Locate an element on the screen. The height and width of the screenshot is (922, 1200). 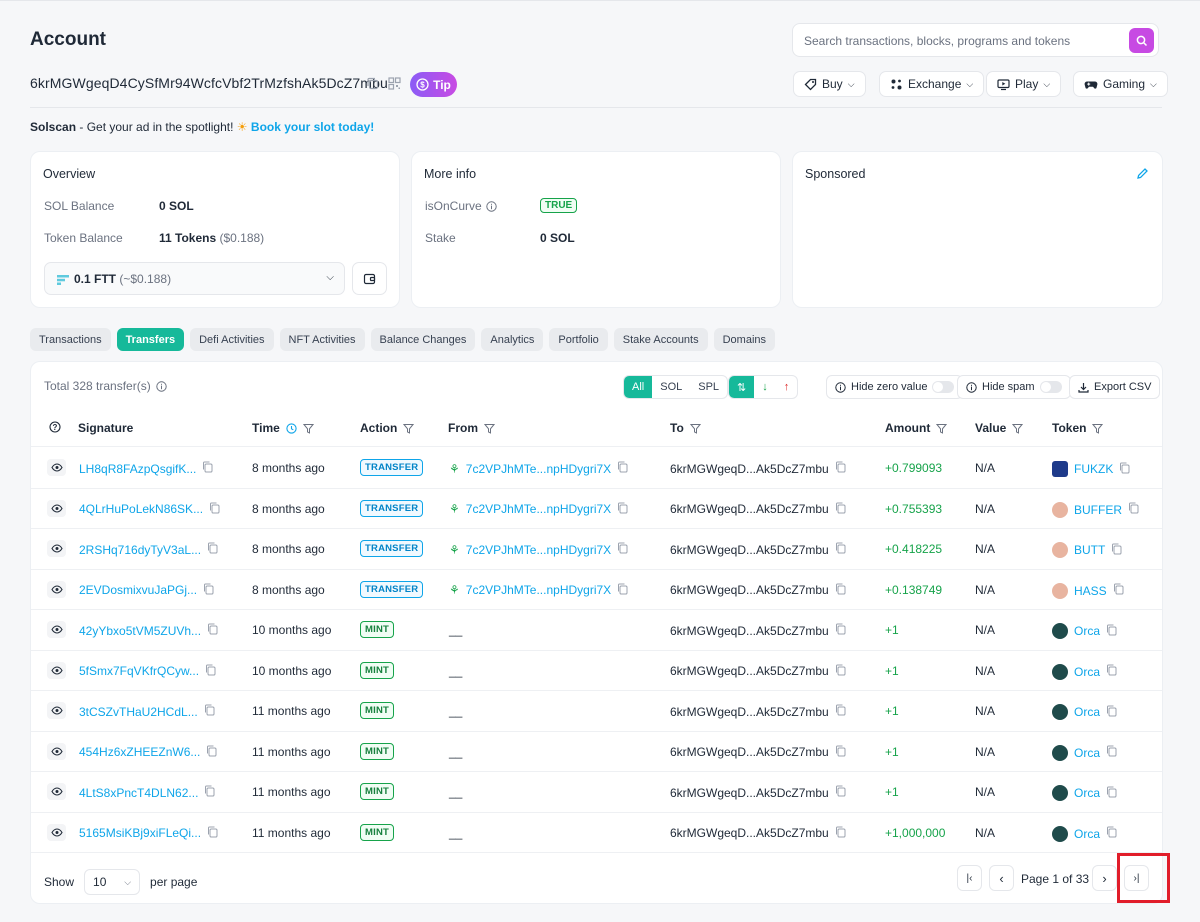
filter-outgoing: ↑ is located at coordinates (786, 387).